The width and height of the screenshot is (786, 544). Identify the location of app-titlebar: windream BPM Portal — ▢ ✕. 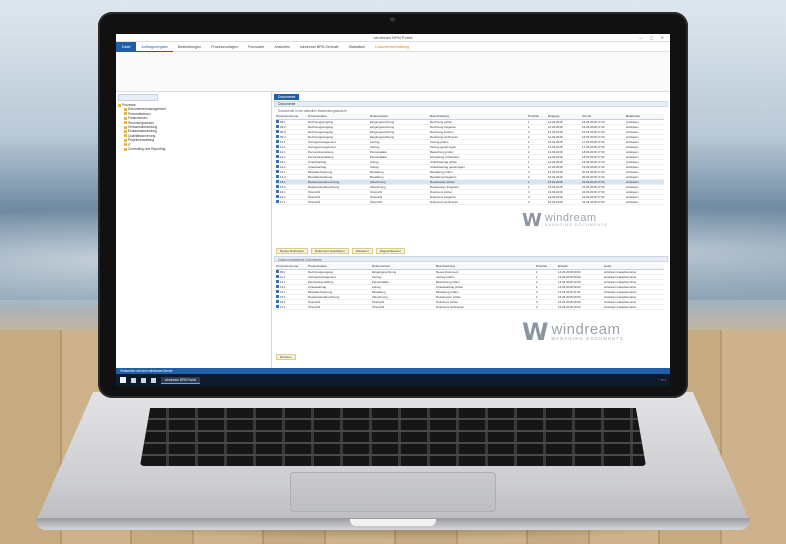
(393, 38).